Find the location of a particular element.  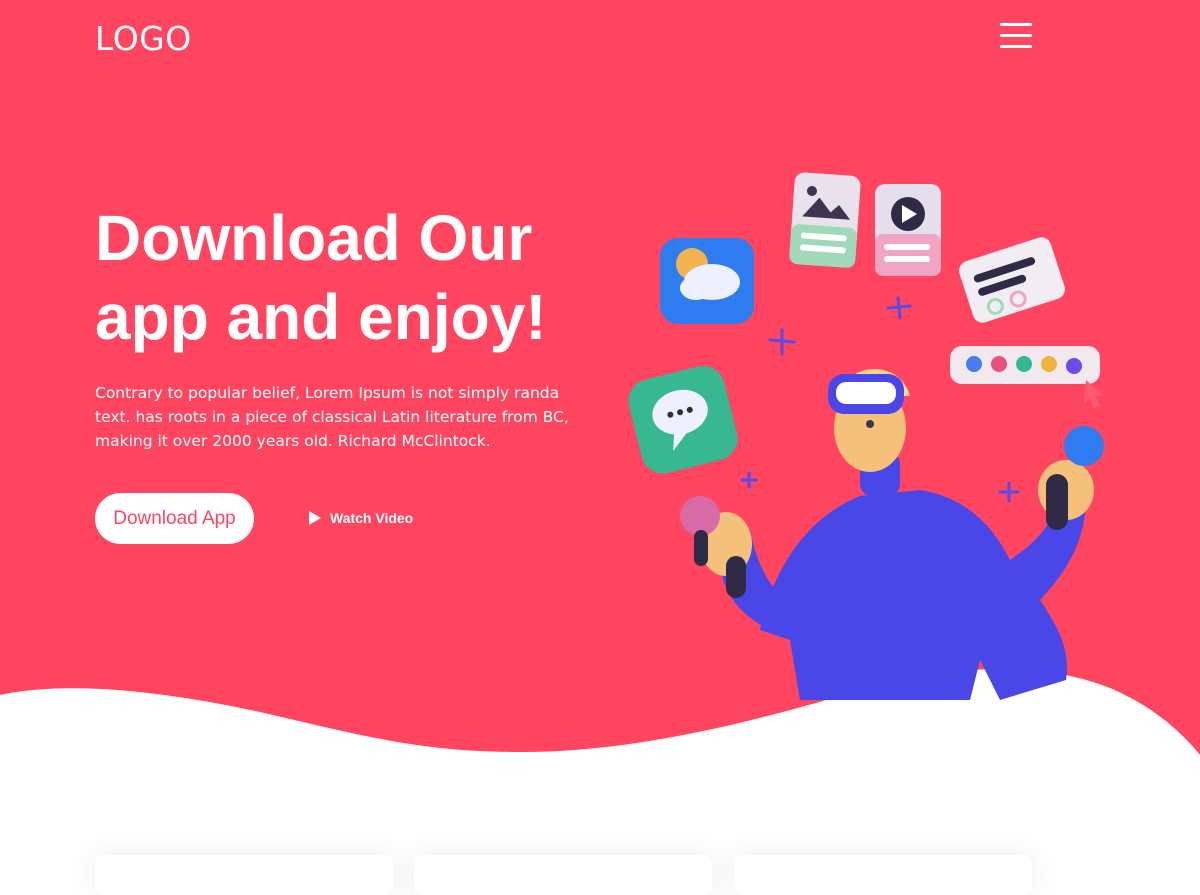

color-palette-icon is located at coordinates (1027, 377).